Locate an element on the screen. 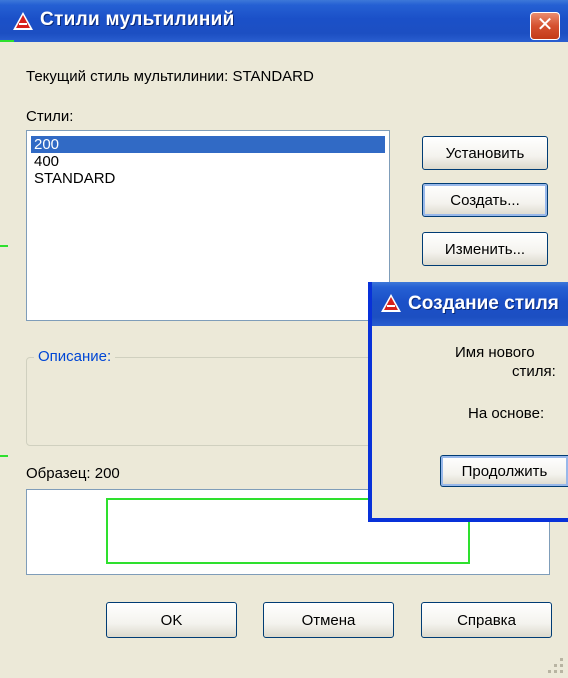 This screenshot has width=568, height=678. set-current-button: Установить is located at coordinates (485, 153).